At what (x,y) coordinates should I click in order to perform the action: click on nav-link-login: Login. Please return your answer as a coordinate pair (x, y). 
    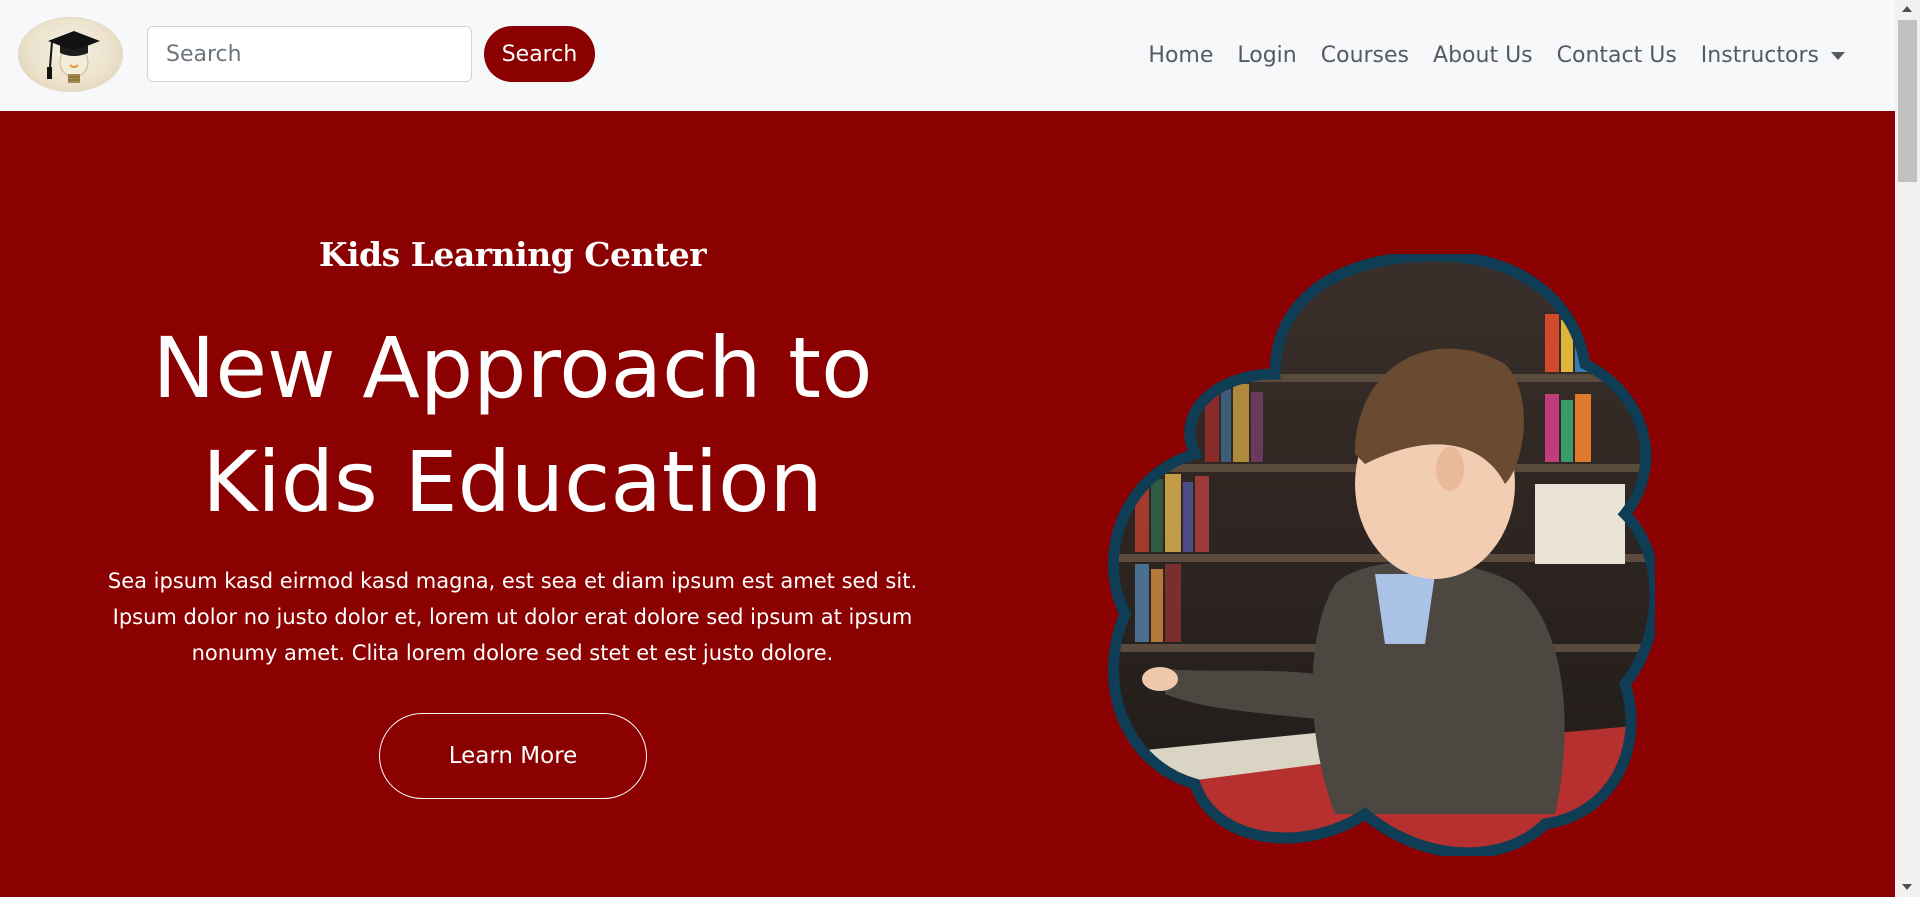
    Looking at the image, I should click on (1266, 55).